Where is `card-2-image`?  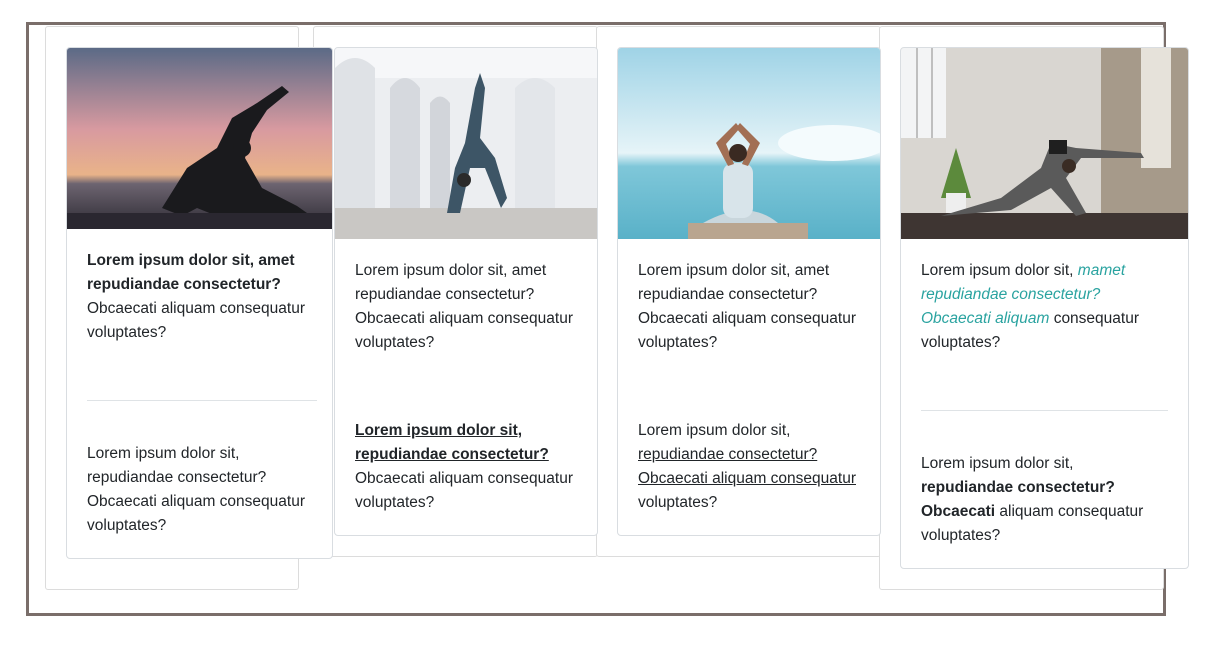 card-2-image is located at coordinates (466, 143).